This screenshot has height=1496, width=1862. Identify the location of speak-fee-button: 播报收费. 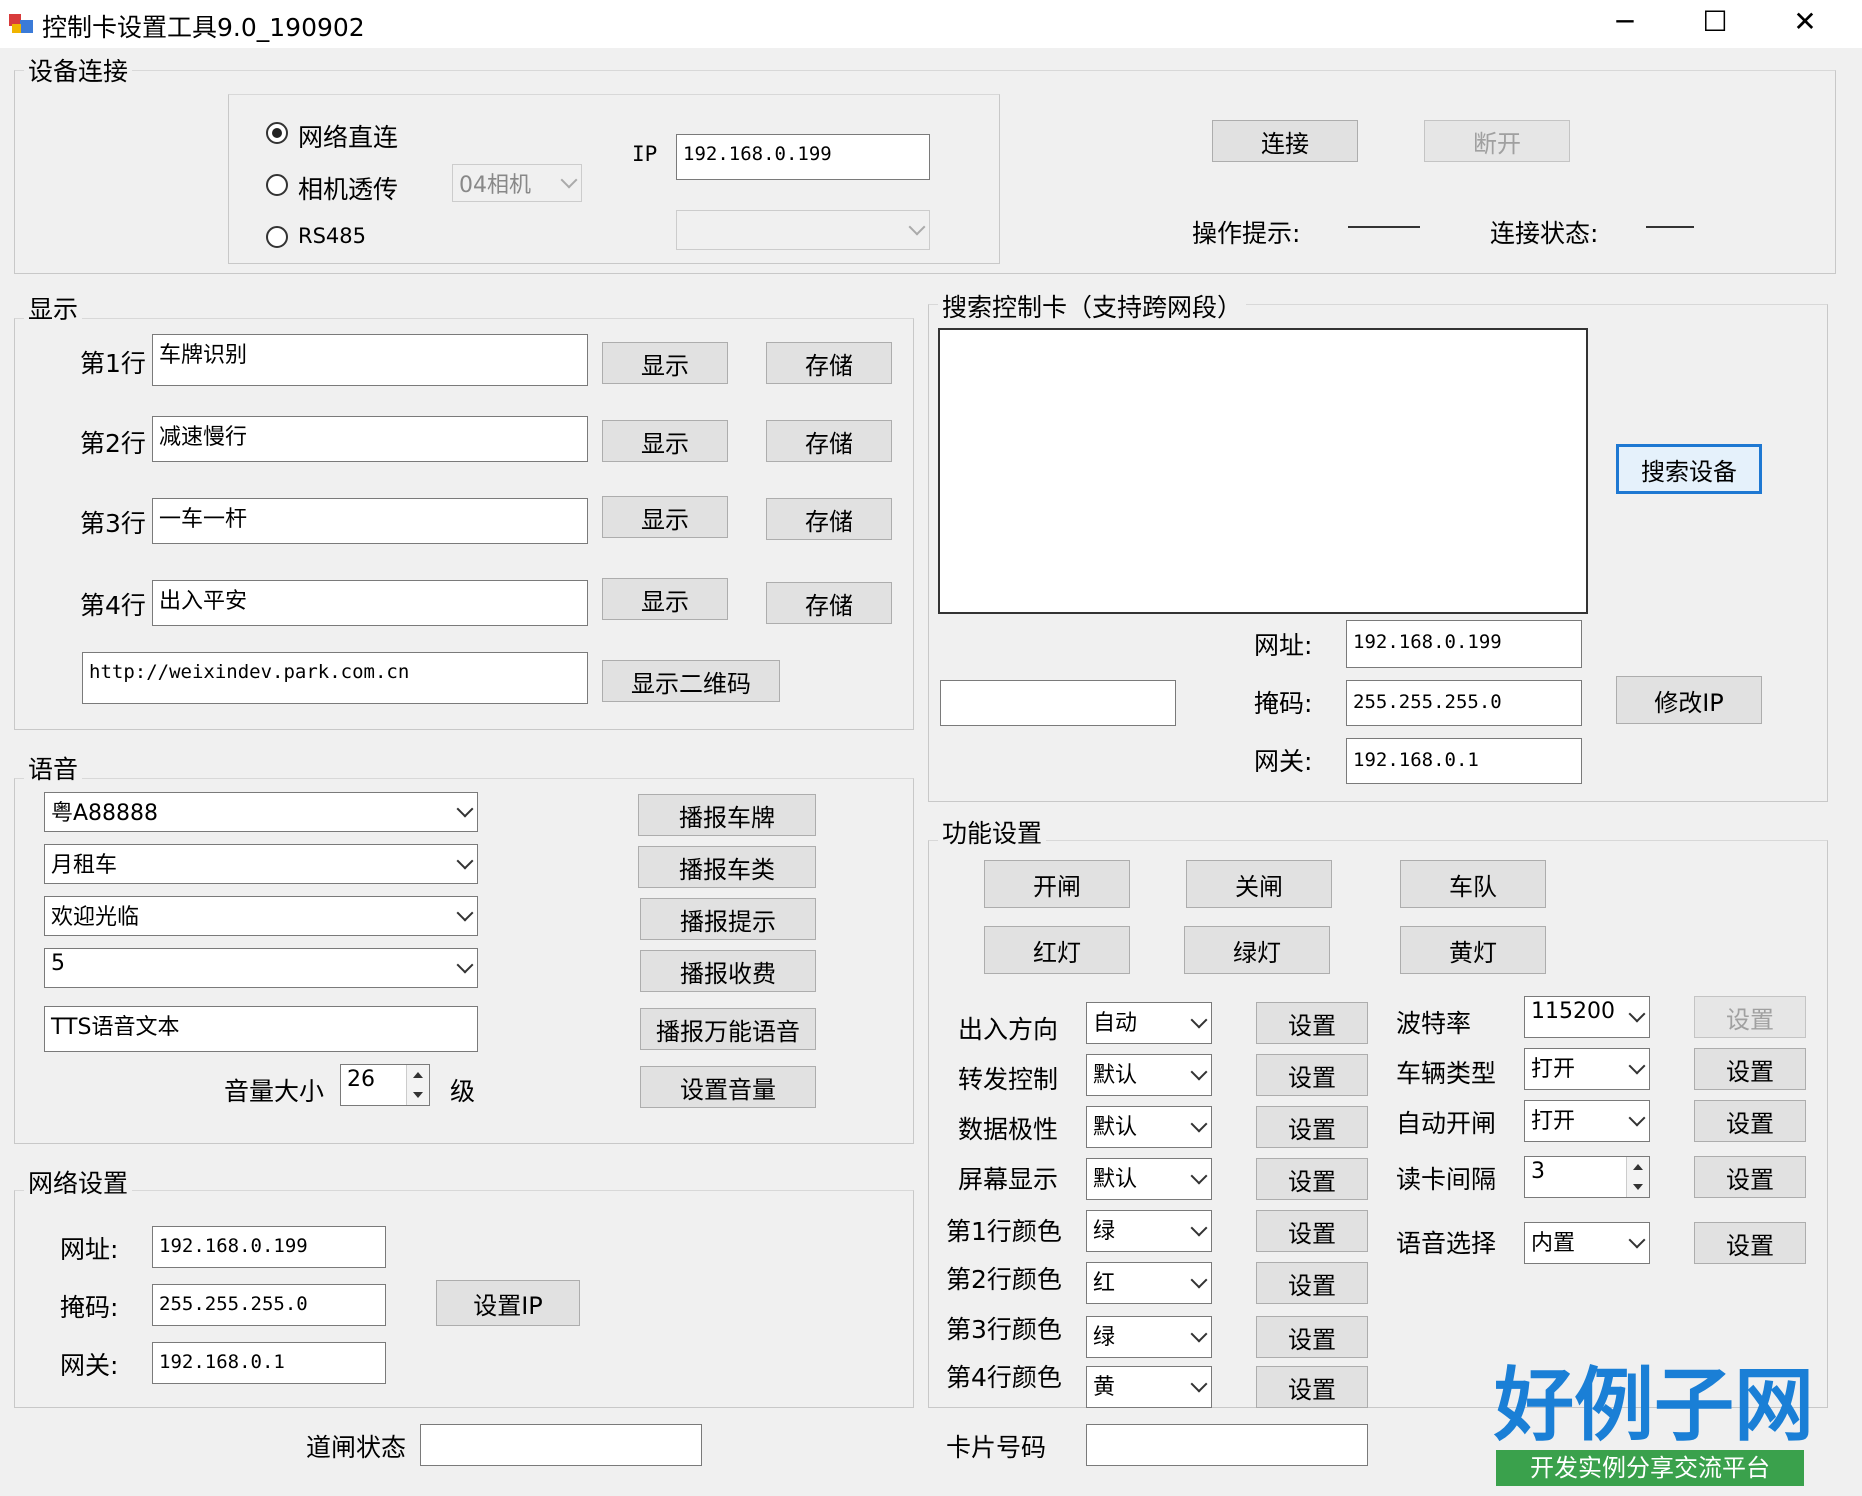
(728, 971).